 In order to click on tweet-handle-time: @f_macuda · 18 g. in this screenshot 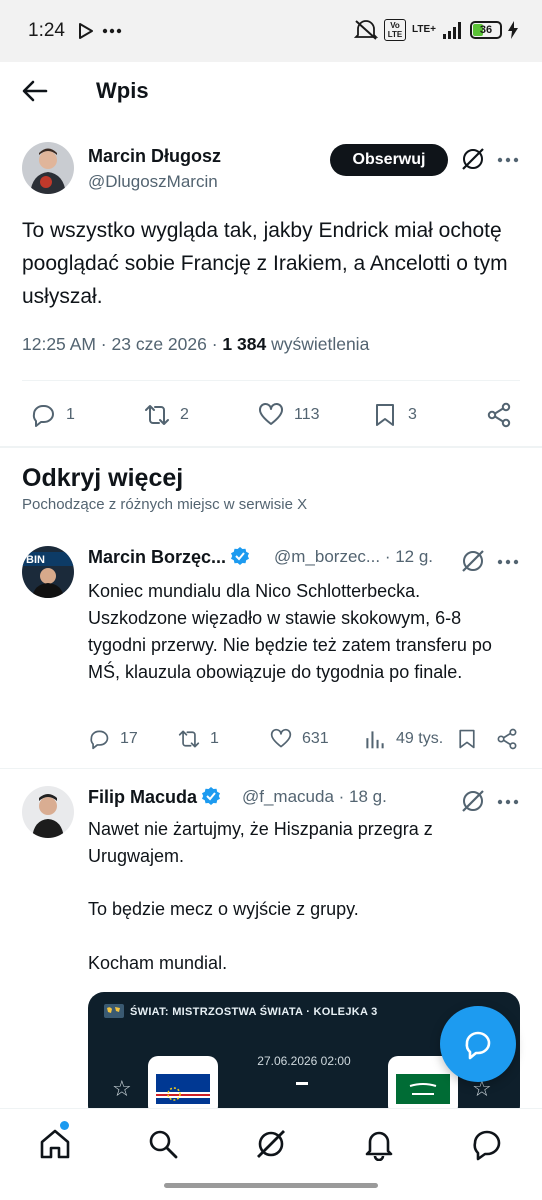, I will do `click(314, 797)`.